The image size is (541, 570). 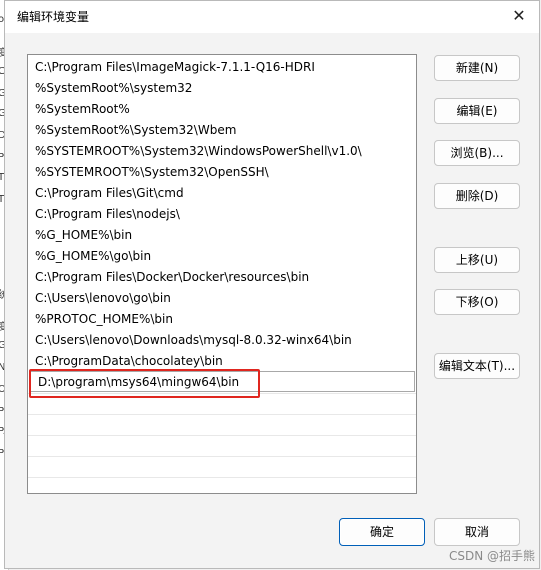 What do you see at coordinates (382, 532) in the screenshot?
I see `ok-button: 确定` at bounding box center [382, 532].